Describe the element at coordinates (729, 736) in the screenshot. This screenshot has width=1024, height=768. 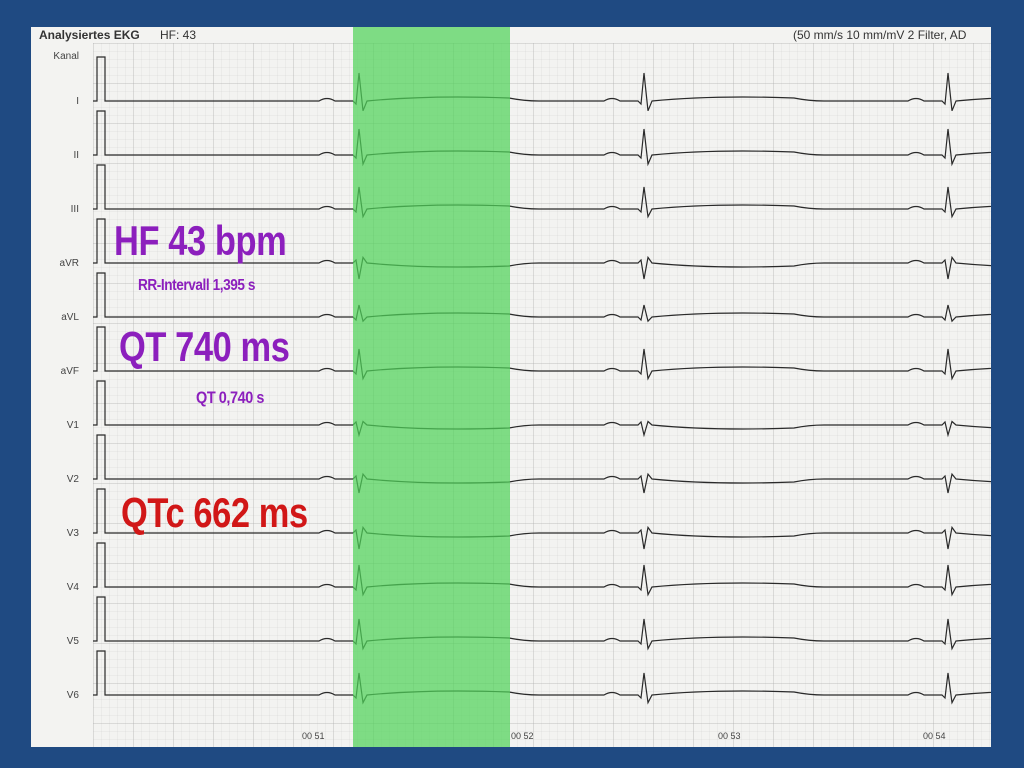
I see `time-marker-53: 00 53` at that location.